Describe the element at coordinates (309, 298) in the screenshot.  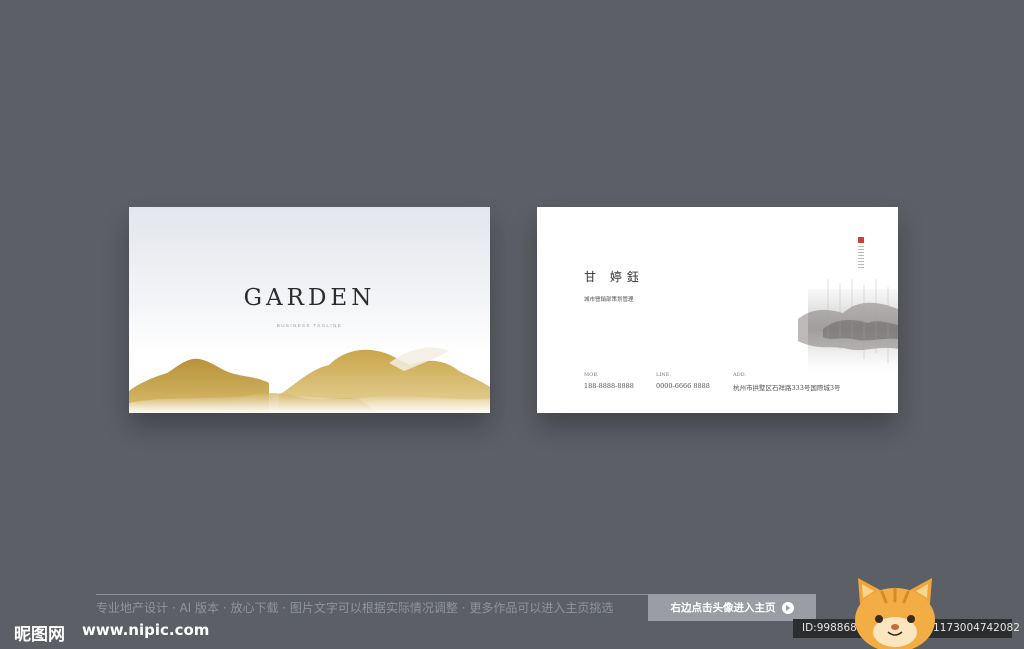
I see `card-front-title: GARDEN` at that location.